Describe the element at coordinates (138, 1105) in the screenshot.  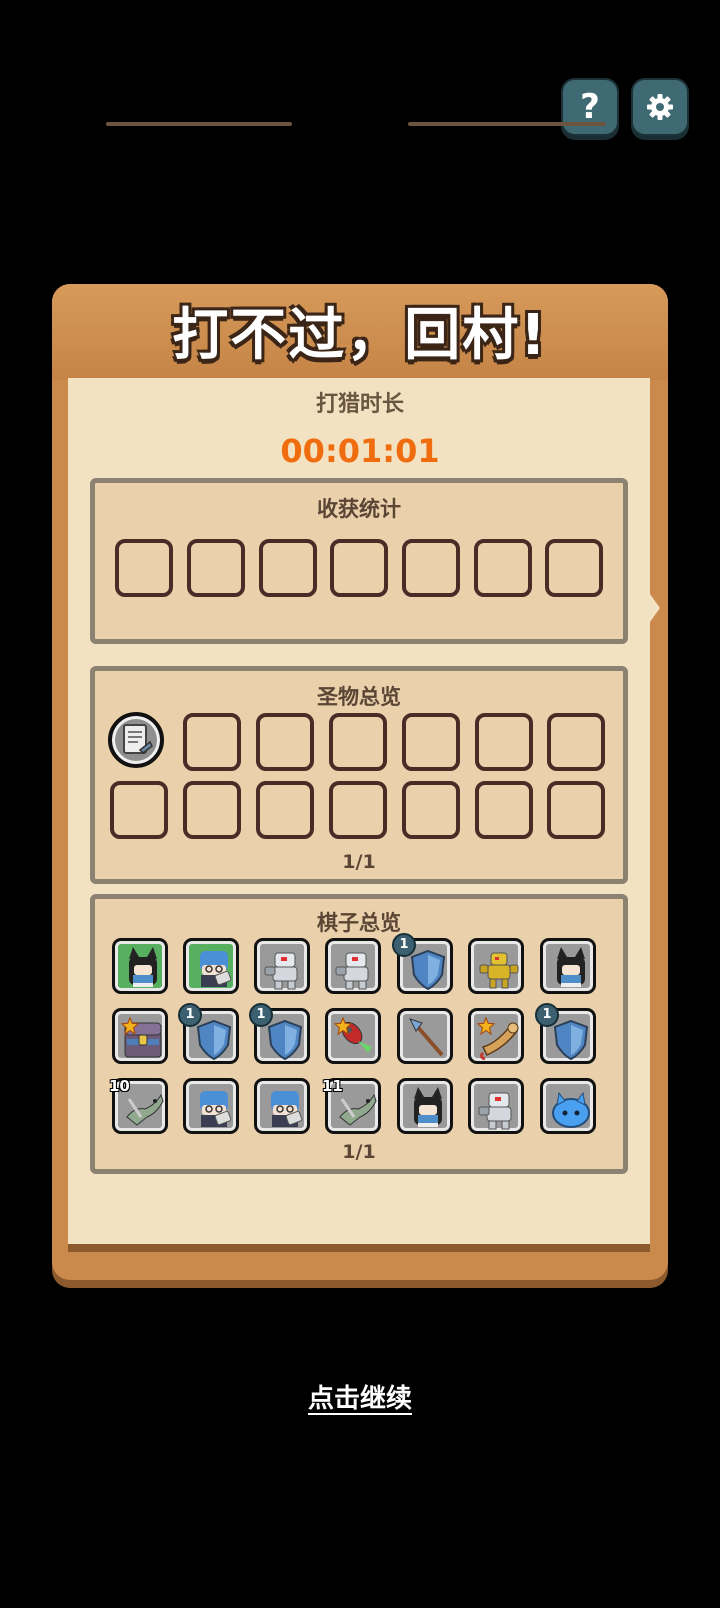
I see `piece-card: 10` at that location.